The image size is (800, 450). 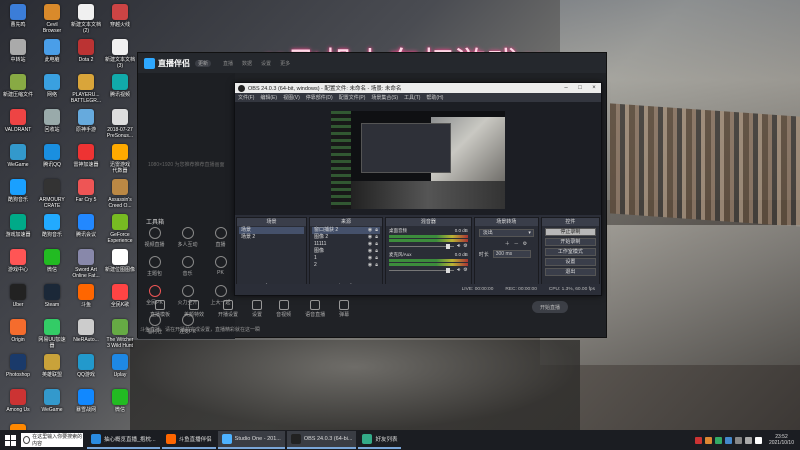 I want to click on desktop-icon: Far Cry 5, so click(x=86, y=191).